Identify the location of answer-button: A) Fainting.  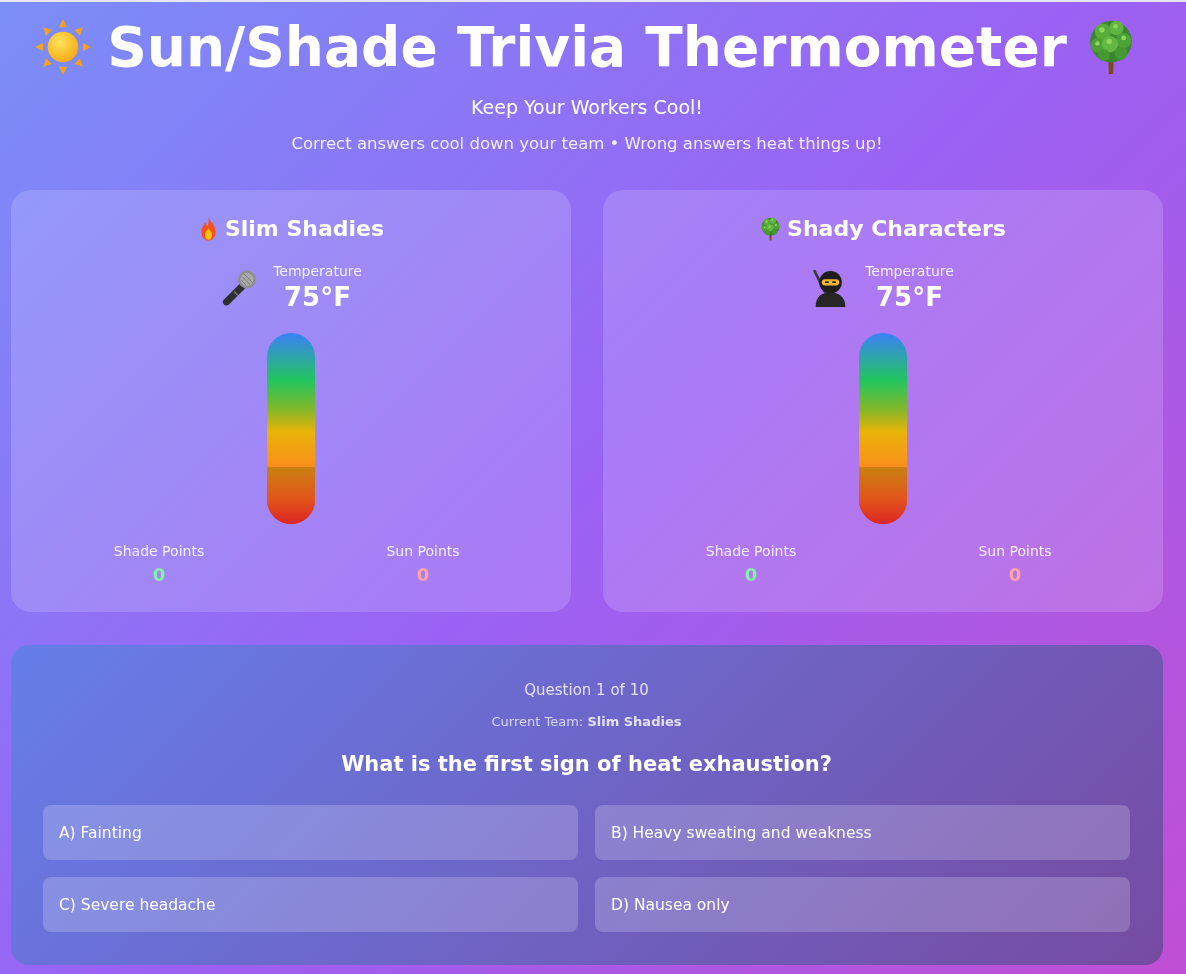
(310, 832).